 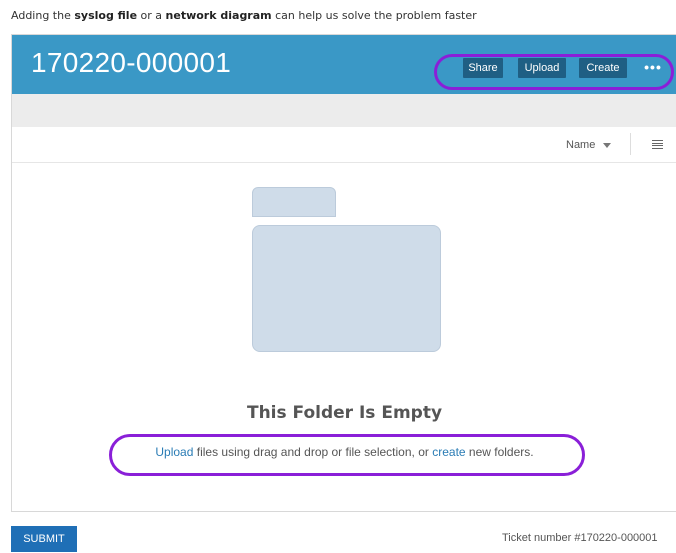 What do you see at coordinates (43, 15) in the screenshot?
I see `hint-prefix: Adding the` at bounding box center [43, 15].